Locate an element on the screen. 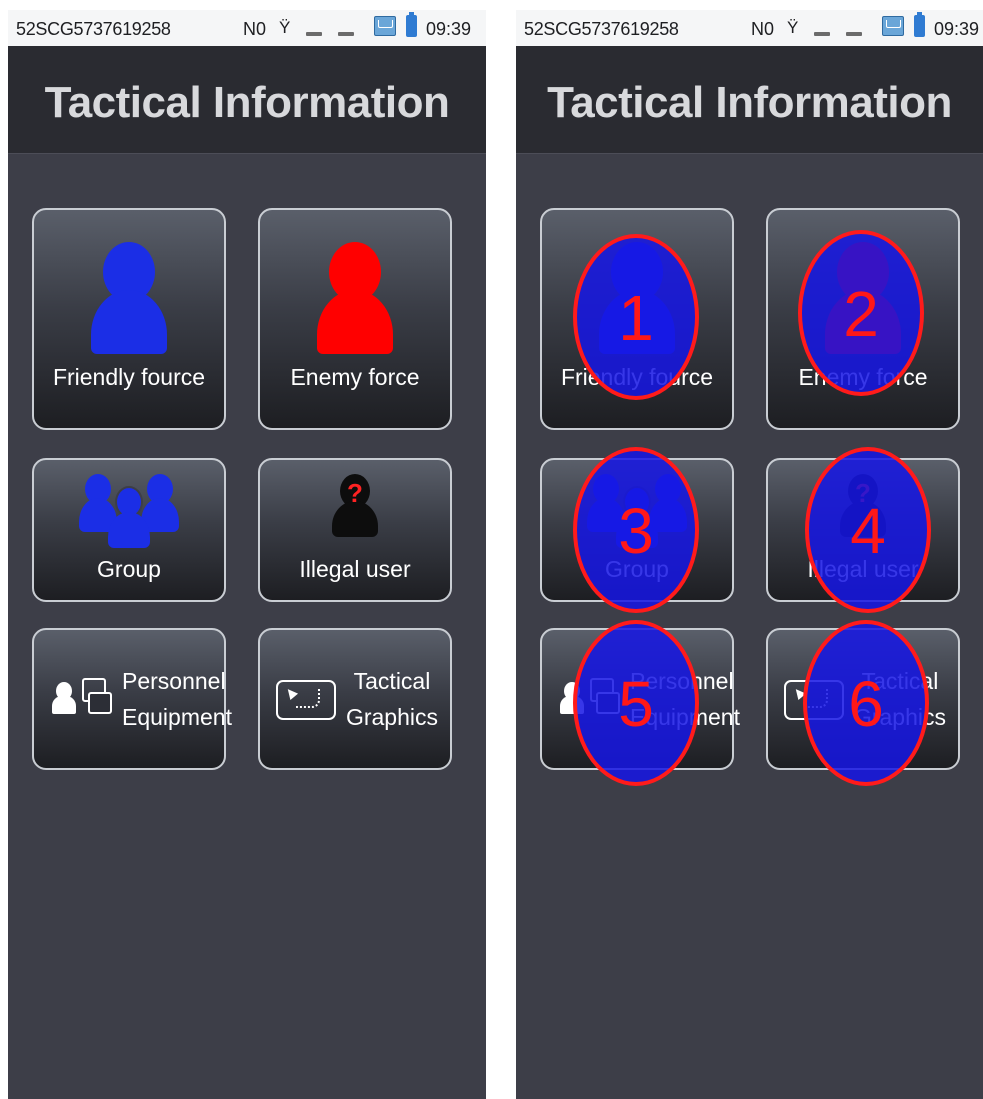 The height and width of the screenshot is (1099, 983). tile-label-line-2: Graphics is located at coordinates (392, 717).